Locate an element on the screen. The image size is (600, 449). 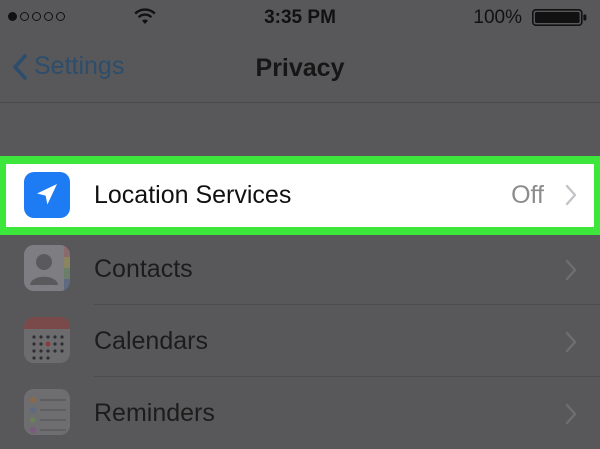
row-label: Calendars is located at coordinates (151, 341).